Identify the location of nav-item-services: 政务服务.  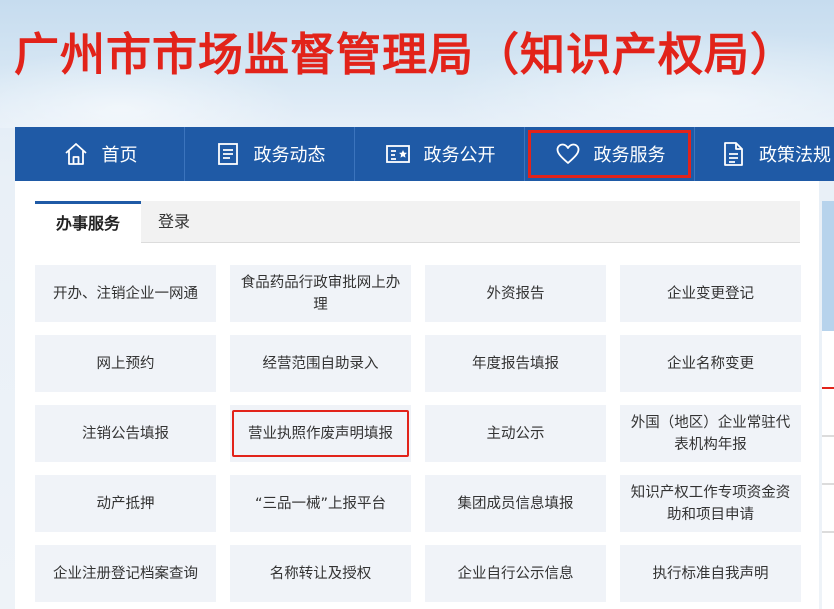
(610, 154).